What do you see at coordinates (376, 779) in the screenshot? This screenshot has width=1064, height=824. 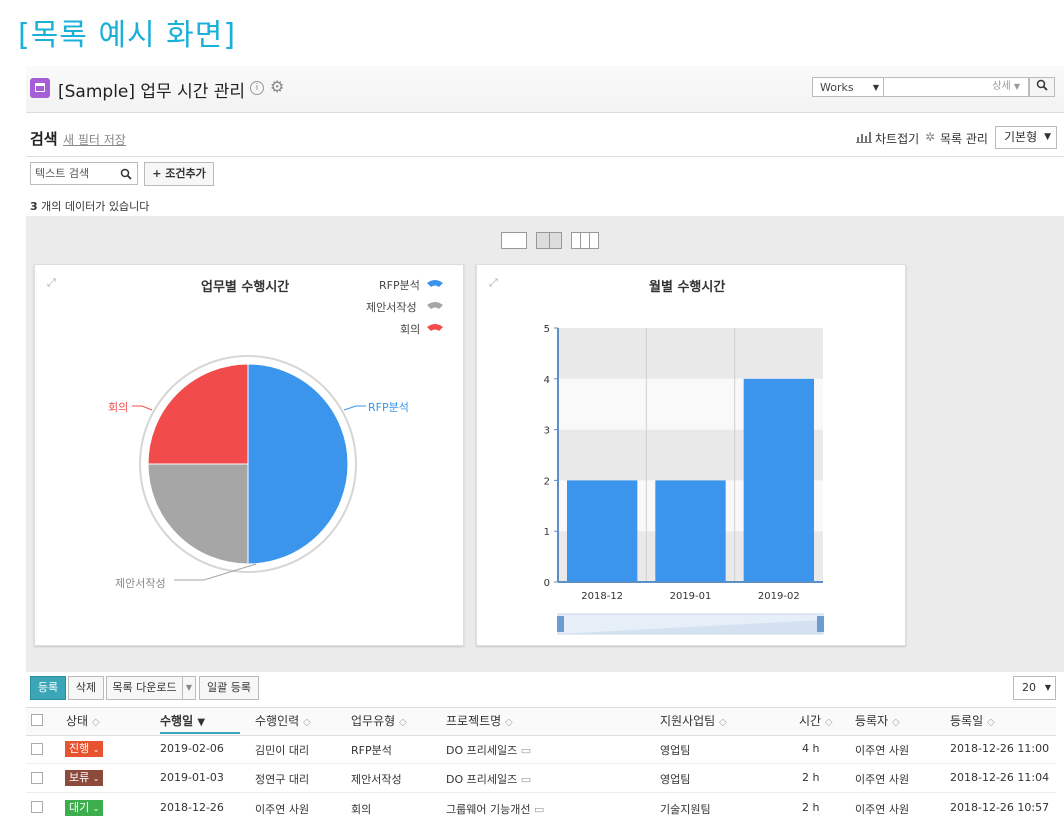 I see `row-type: 제안서작성` at bounding box center [376, 779].